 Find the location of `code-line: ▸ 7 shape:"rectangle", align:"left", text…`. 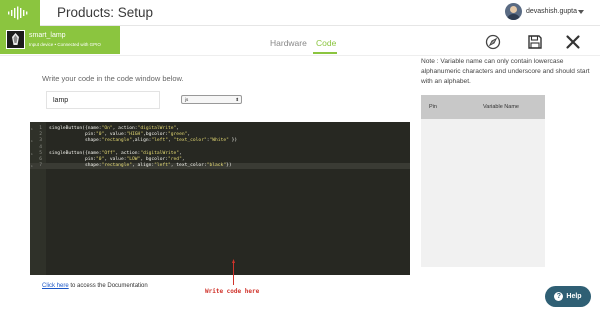

code-line: ▸ 7 shape:"rectangle", align:"left", text… is located at coordinates (220, 166).